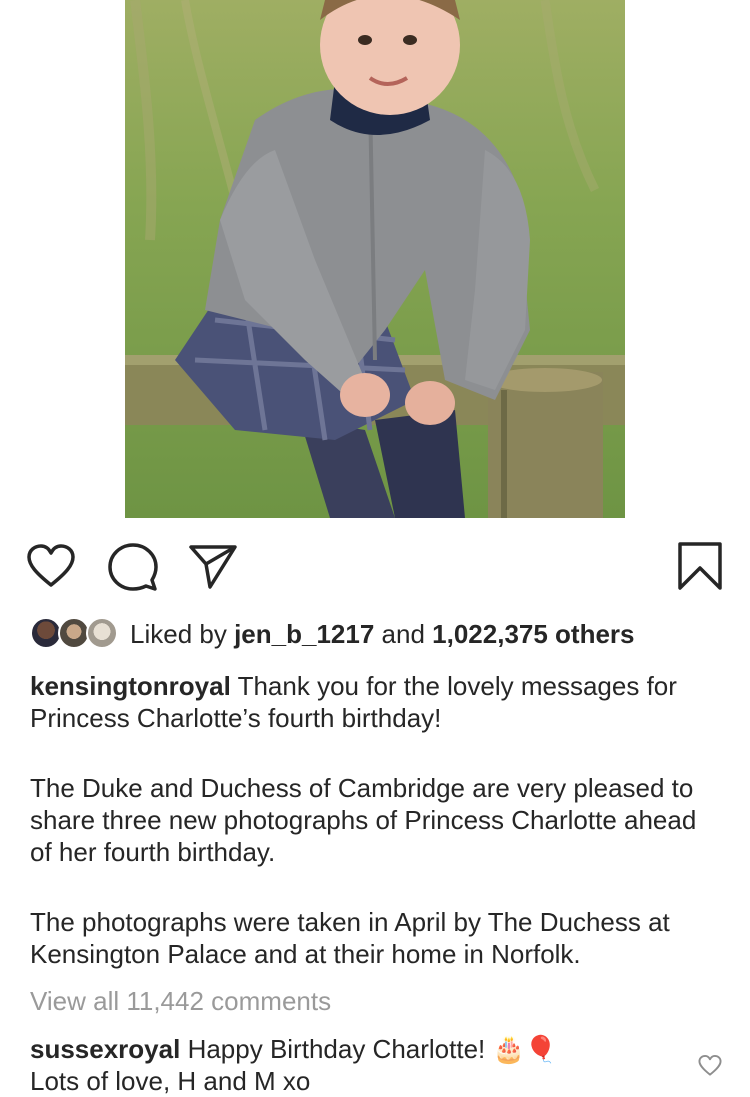 Image resolution: width=750 pixels, height=1097 pixels. I want to click on paper-plane-icon, so click(213, 567).